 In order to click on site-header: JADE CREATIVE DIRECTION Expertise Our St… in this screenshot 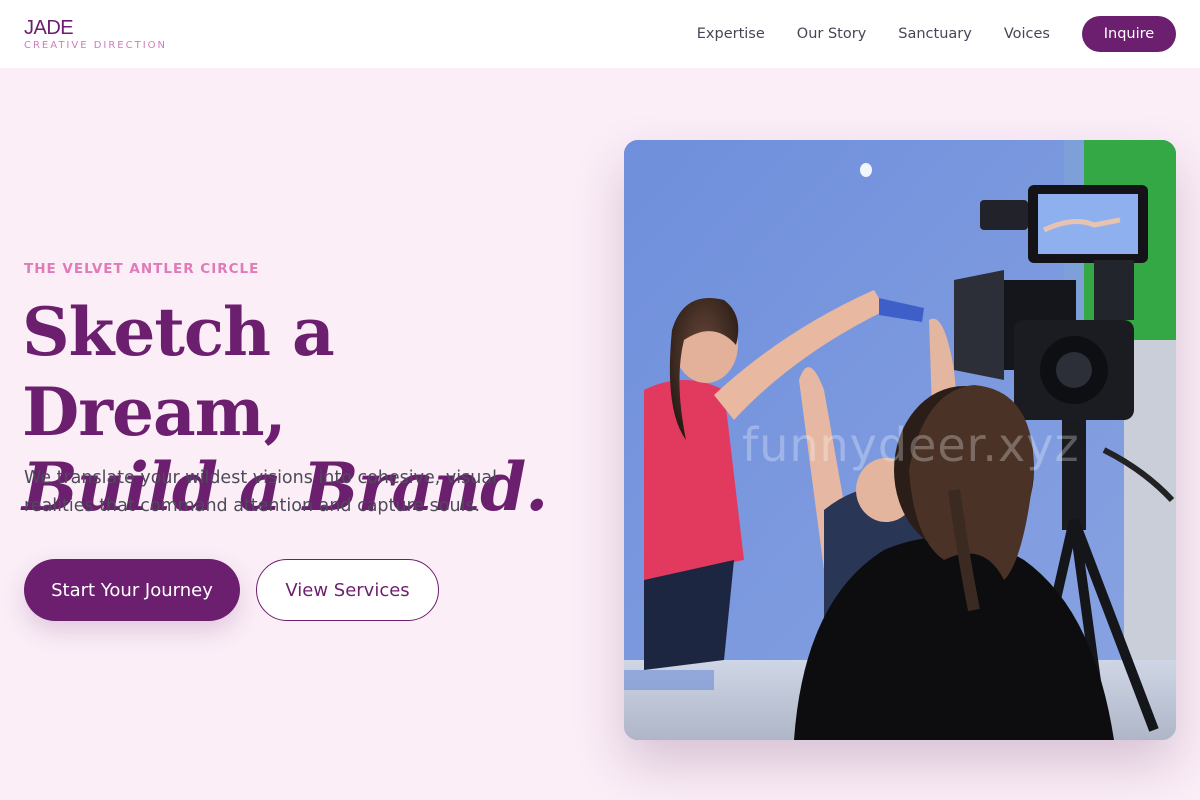, I will do `click(600, 34)`.